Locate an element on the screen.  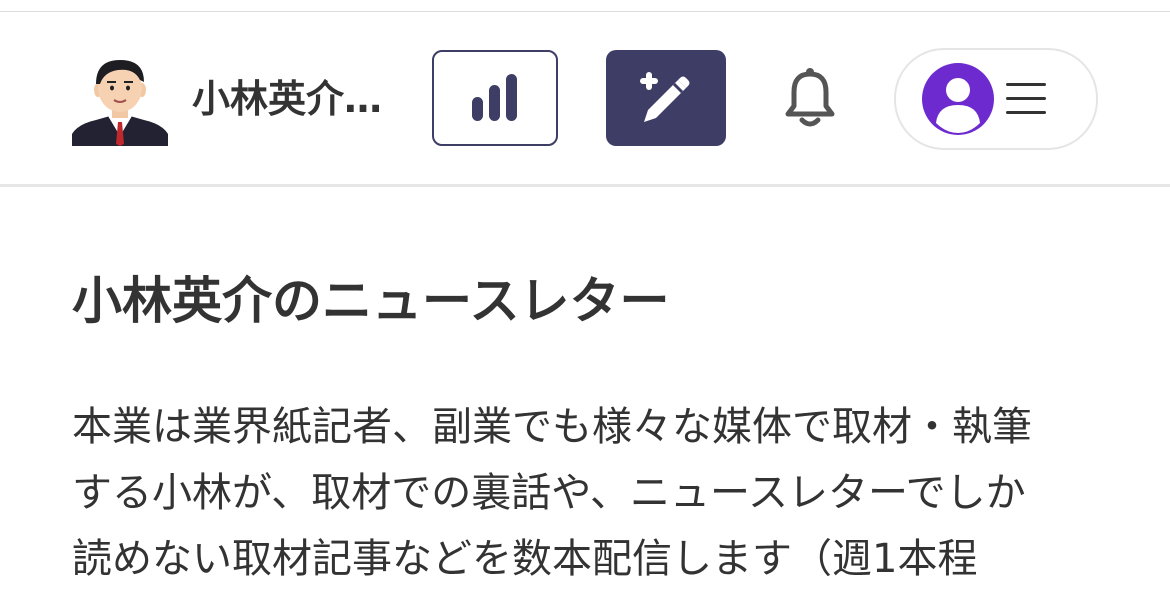
stats-button is located at coordinates (495, 98).